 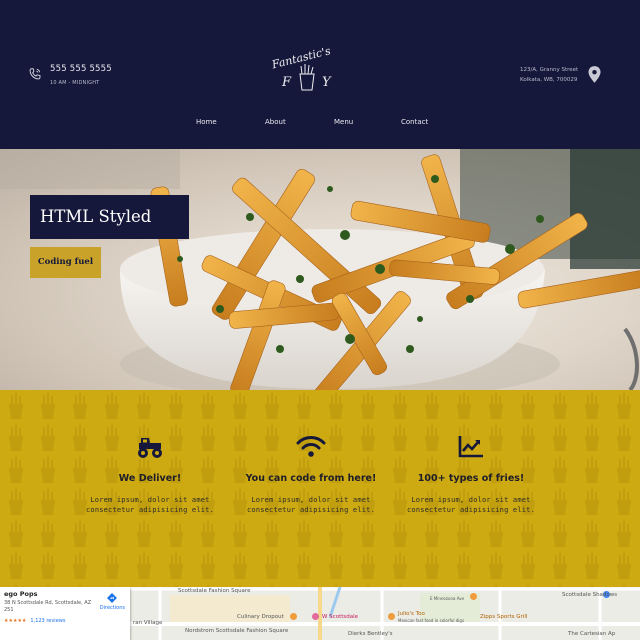 What do you see at coordinates (150, 478) in the screenshot?
I see `feature-title: We Deliver!` at bounding box center [150, 478].